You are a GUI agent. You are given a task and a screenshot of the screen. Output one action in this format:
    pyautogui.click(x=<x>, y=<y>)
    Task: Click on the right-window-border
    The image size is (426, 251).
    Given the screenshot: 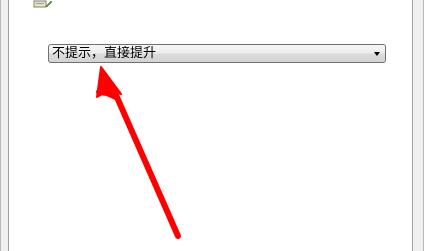 What is the action you would take?
    pyautogui.click(x=418, y=125)
    